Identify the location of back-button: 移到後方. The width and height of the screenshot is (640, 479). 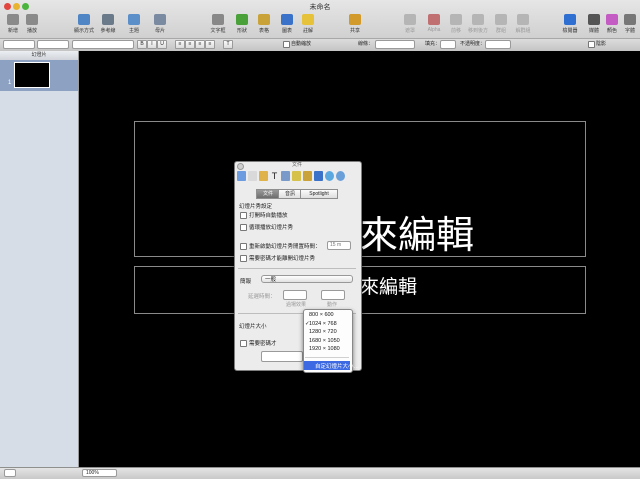
(478, 25).